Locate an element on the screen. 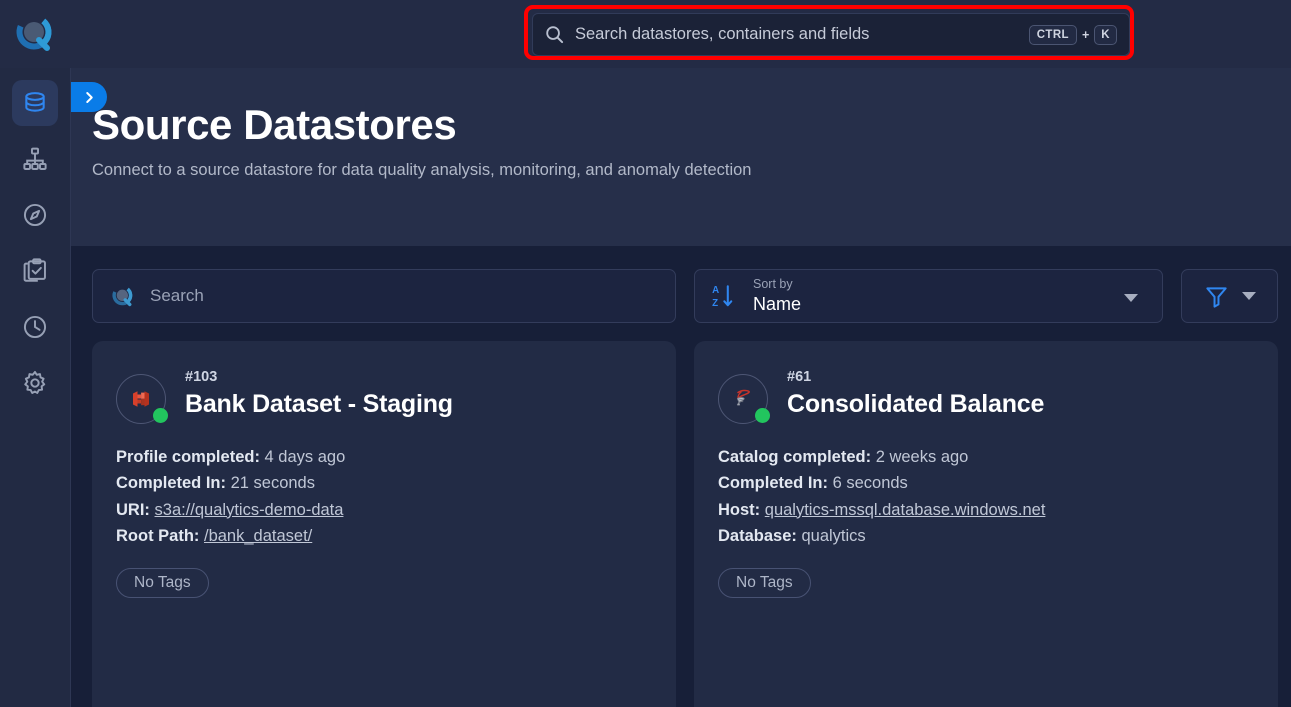 Image resolution: width=1291 pixels, height=707 pixels. card-title: Consolidated Balance is located at coordinates (916, 404).